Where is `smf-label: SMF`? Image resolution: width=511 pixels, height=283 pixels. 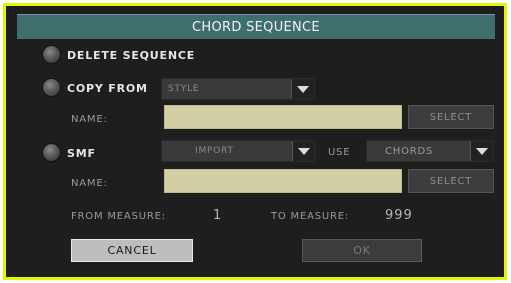
smf-label: SMF is located at coordinates (81, 153).